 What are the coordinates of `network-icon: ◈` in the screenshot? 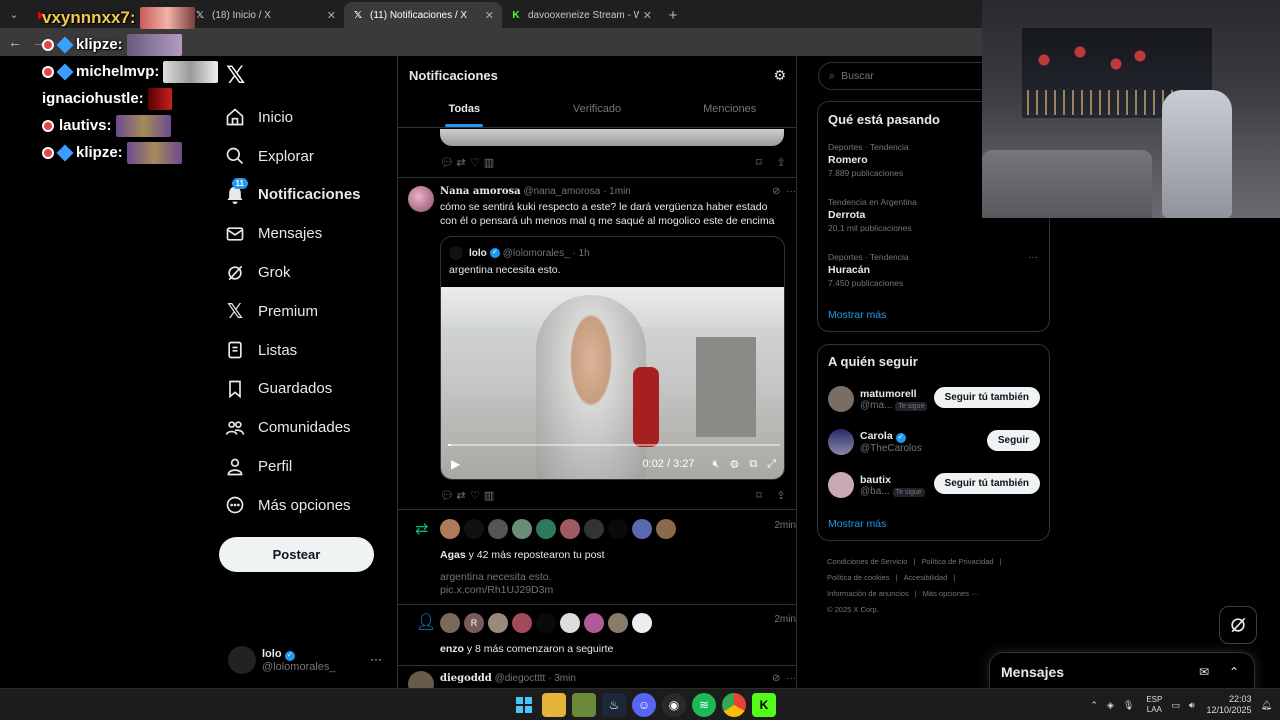 It's located at (1110, 705).